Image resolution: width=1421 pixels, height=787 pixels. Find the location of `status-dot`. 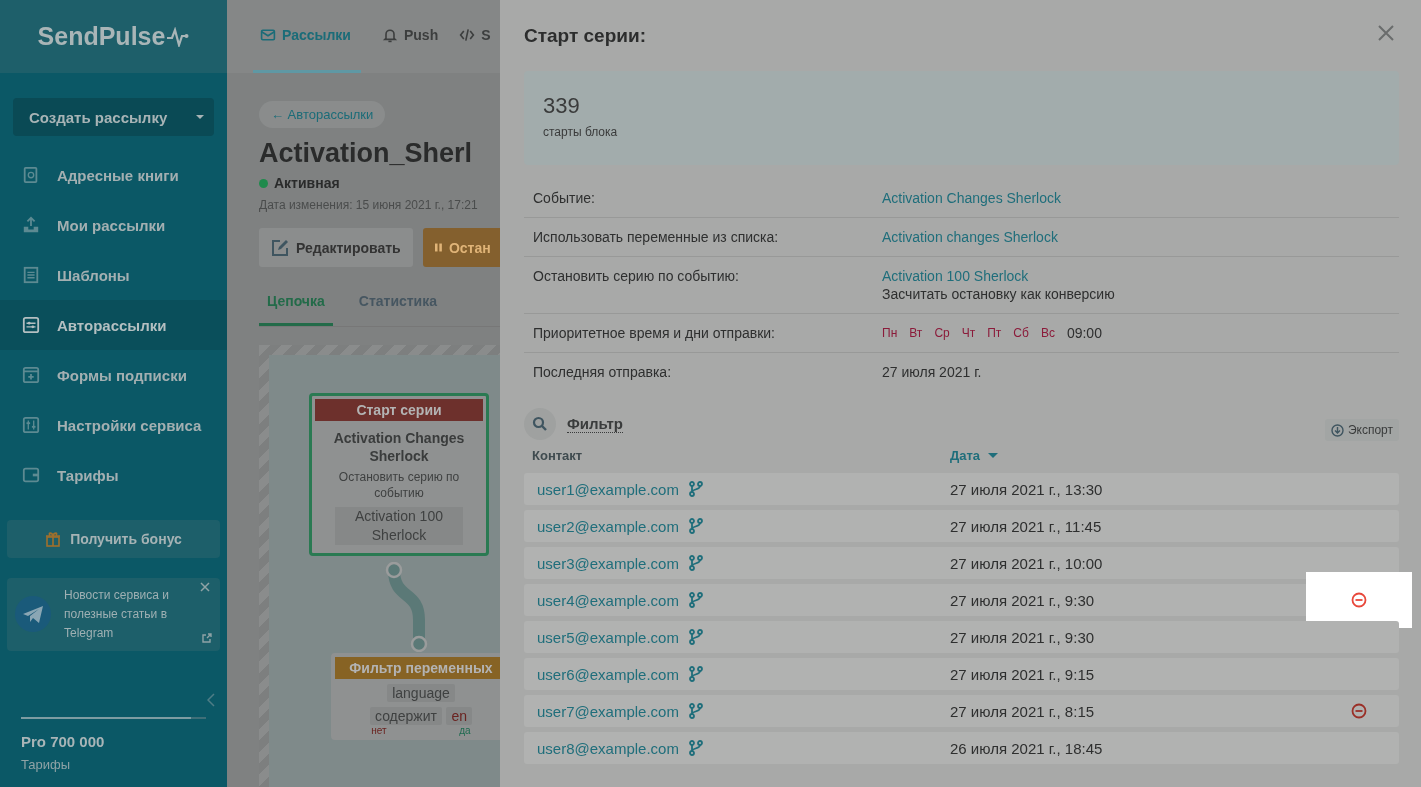

status-dot is located at coordinates (263, 183).